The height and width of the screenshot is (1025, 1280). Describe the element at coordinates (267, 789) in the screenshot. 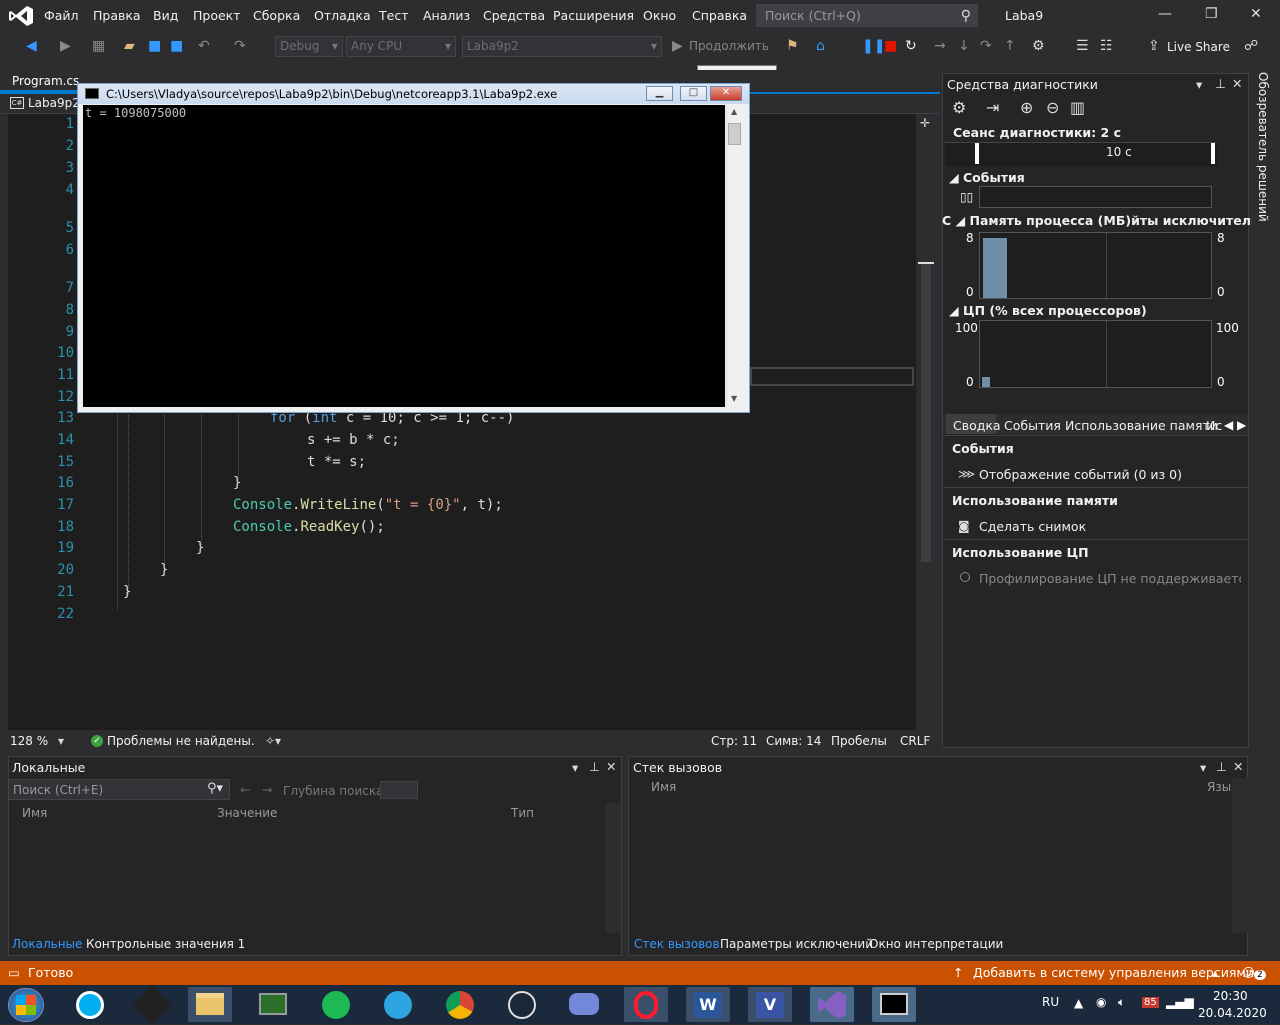

I see `search-forward-icon: →` at that location.